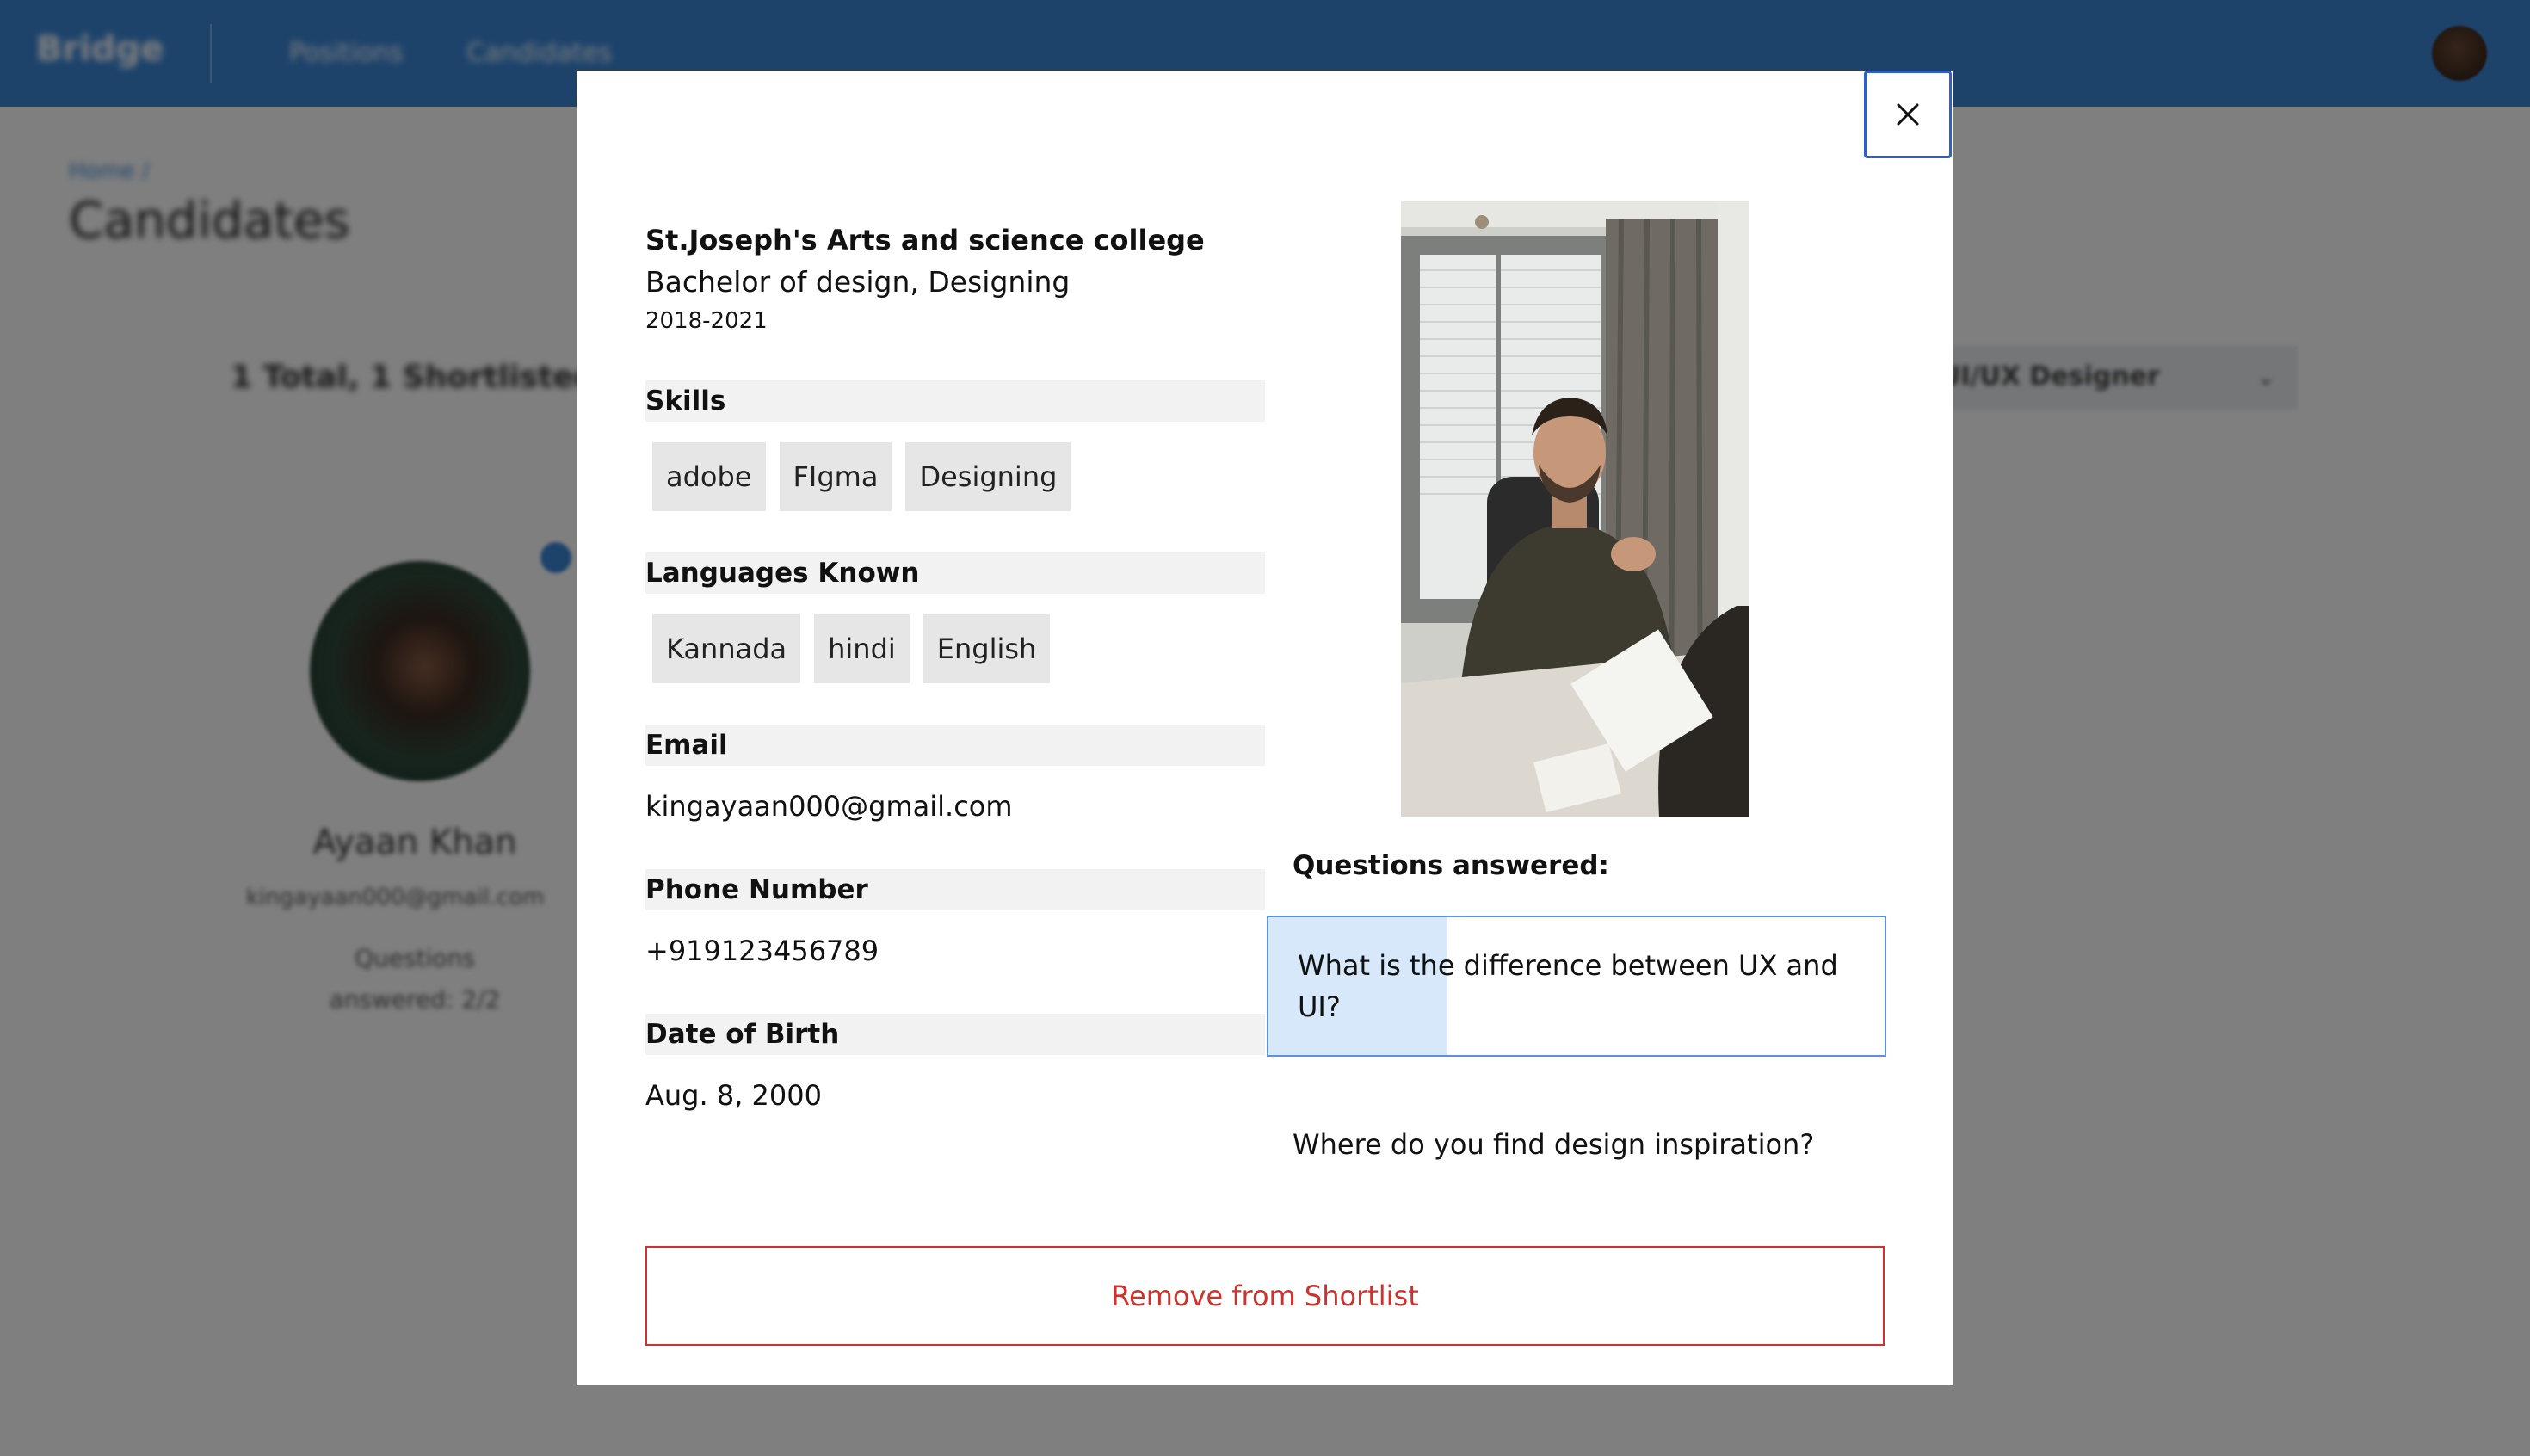 This screenshot has width=2530, height=1456. Describe the element at coordinates (955, 746) in the screenshot. I see `email-heading: Email` at that location.